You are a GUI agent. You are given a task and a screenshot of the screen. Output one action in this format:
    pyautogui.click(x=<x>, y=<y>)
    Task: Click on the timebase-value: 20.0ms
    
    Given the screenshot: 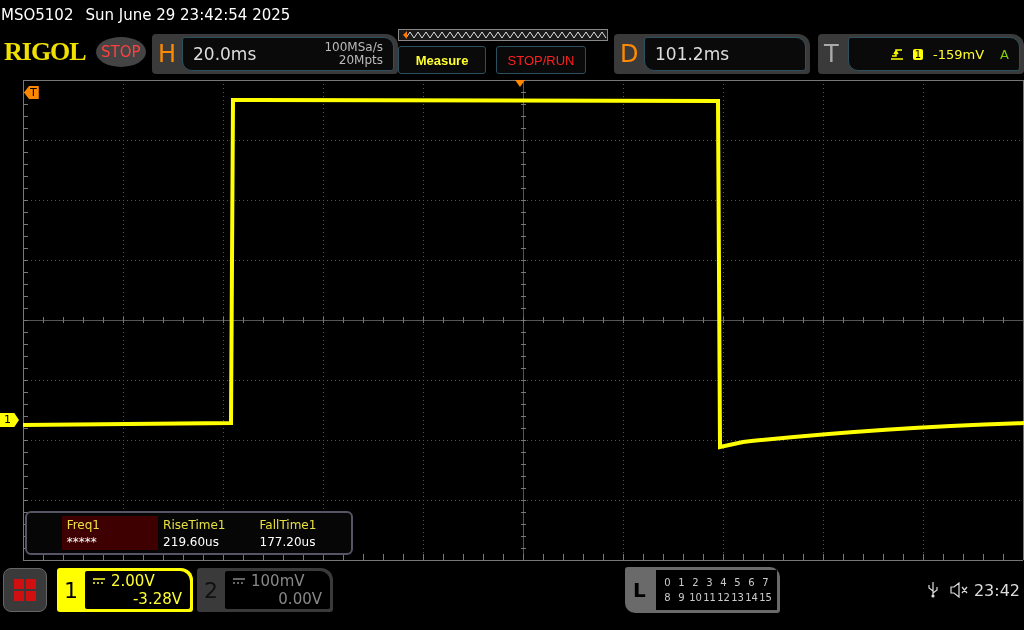 What is the action you would take?
    pyautogui.click(x=225, y=54)
    